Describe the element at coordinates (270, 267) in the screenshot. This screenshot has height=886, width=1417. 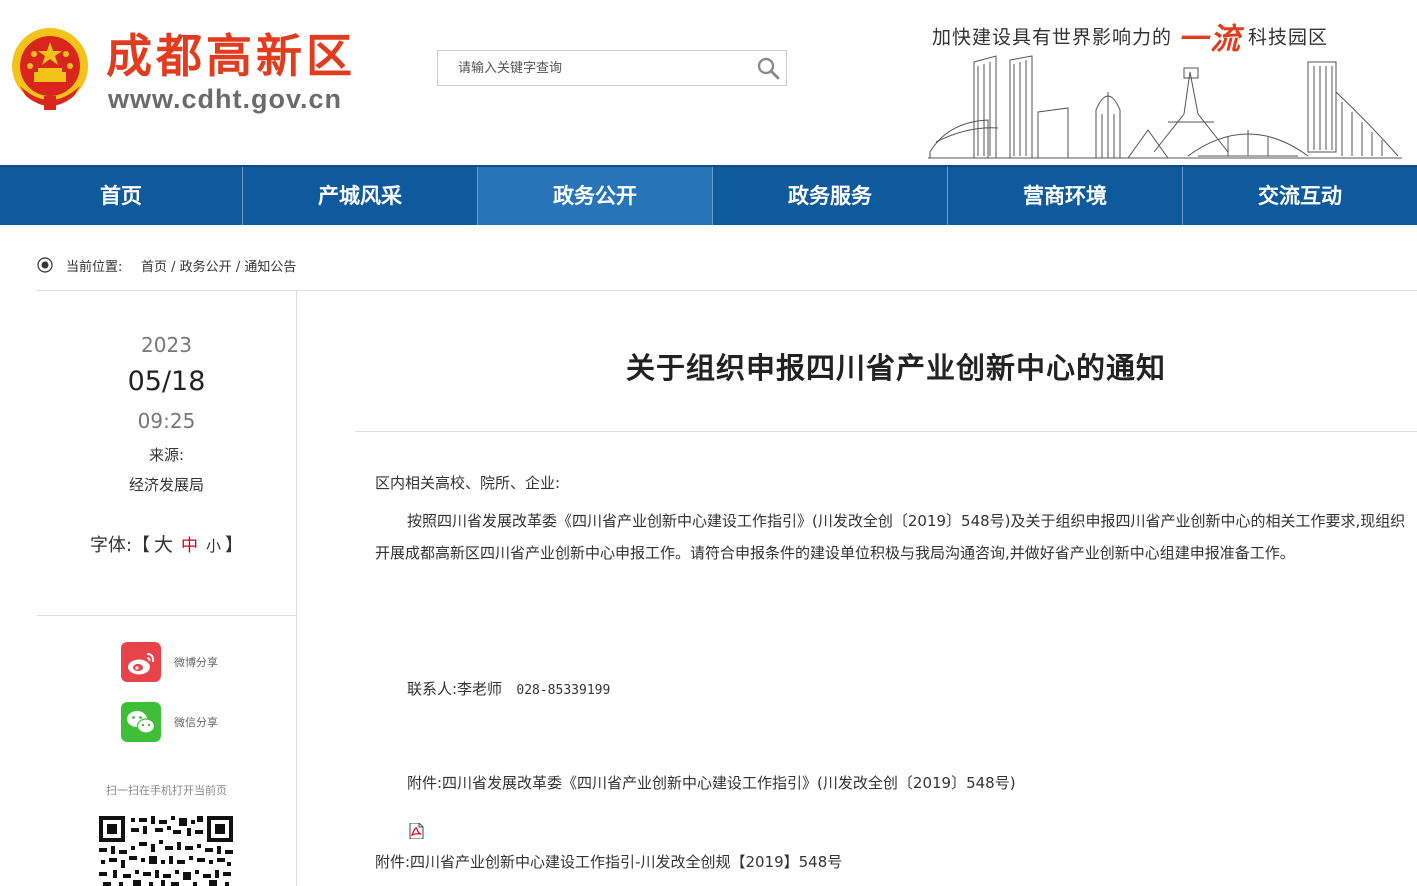
I see `breadcrumb-notice-link: 通知公告` at that location.